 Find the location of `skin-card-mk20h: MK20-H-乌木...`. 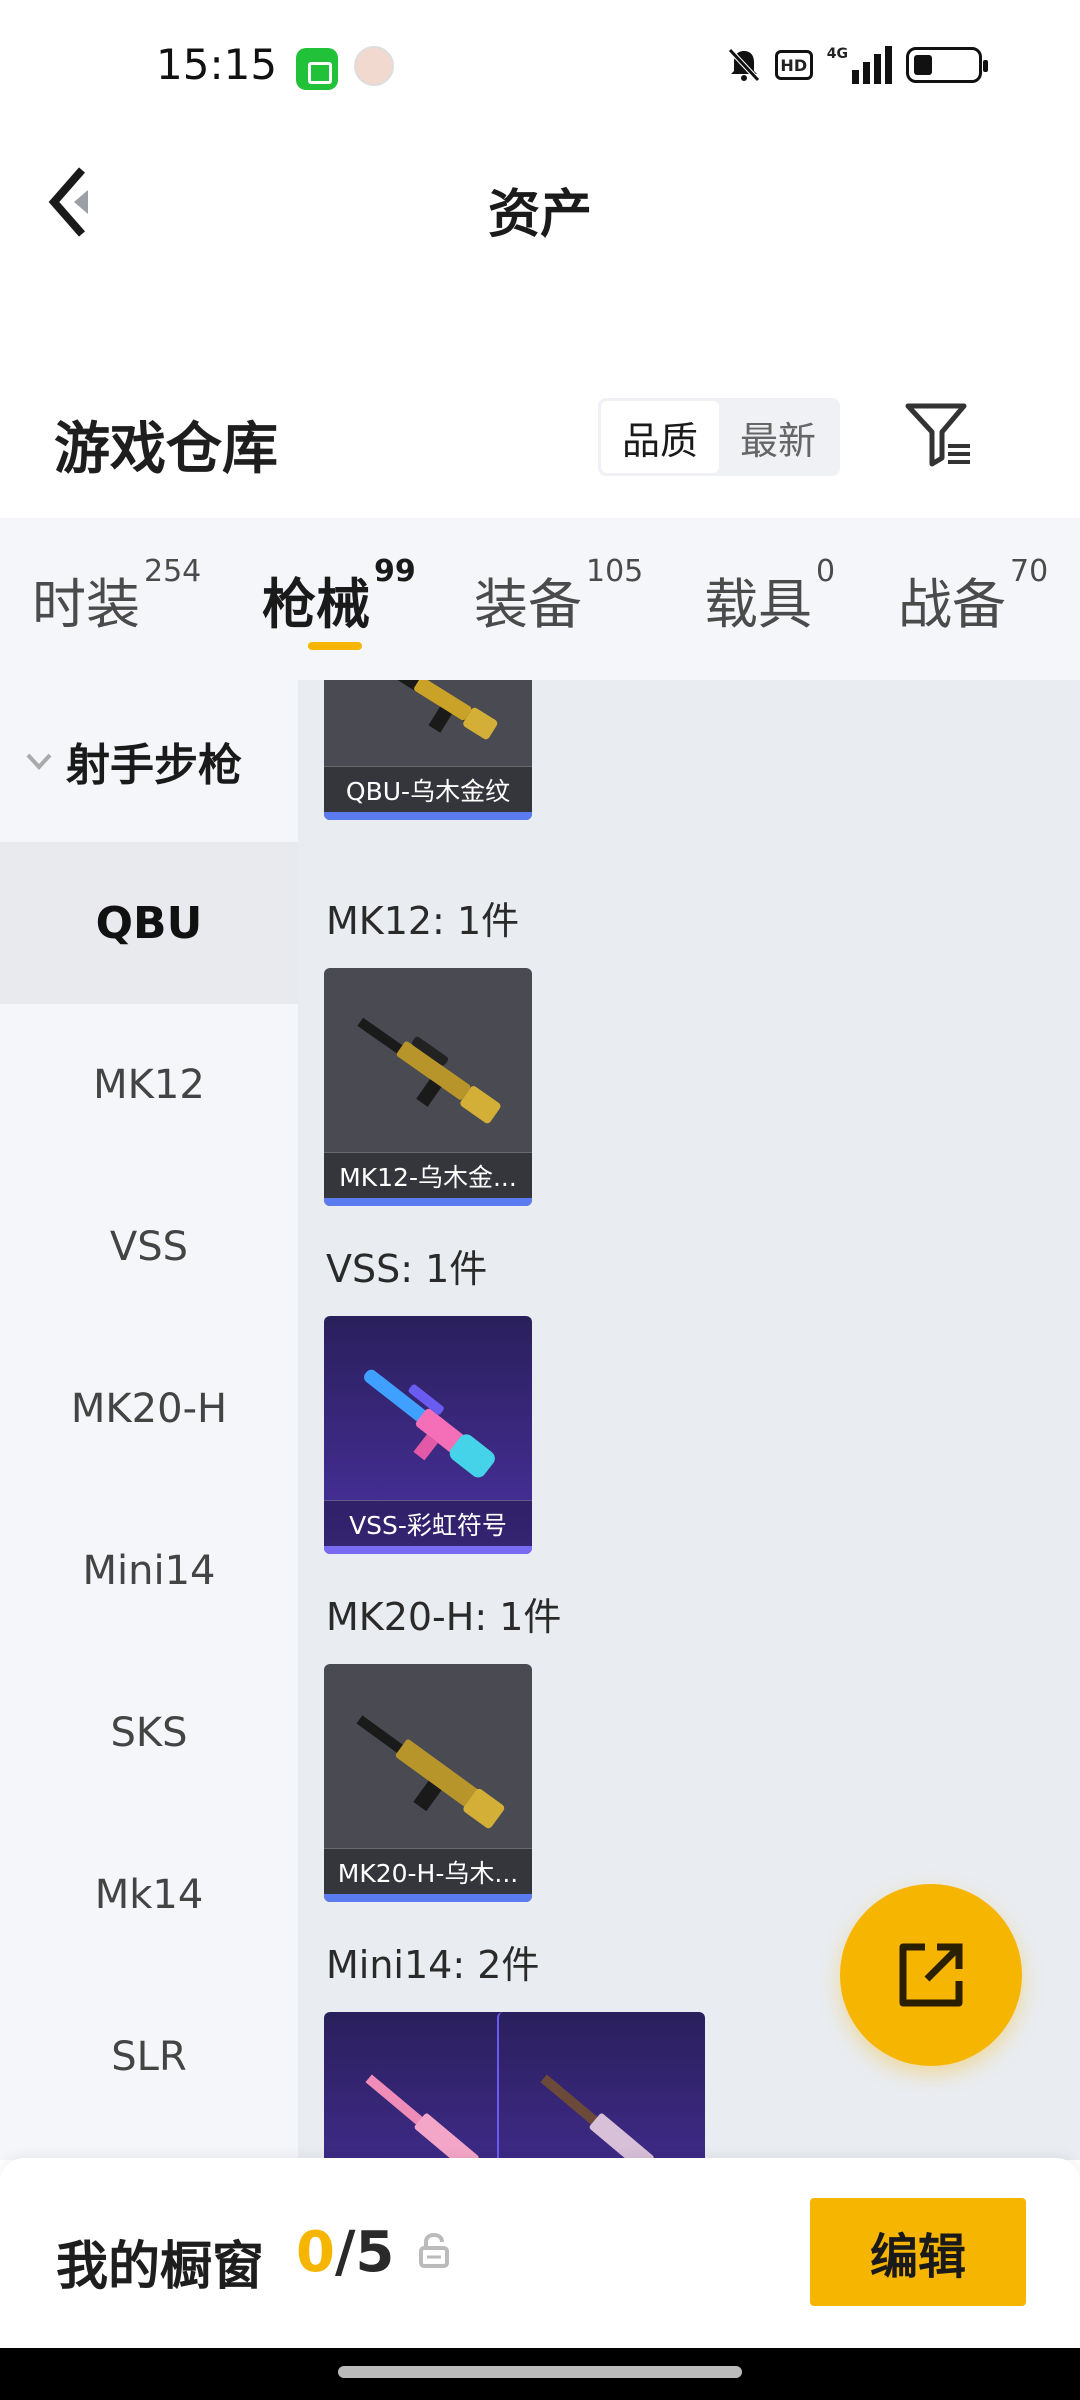

skin-card-mk20h: MK20-H-乌木... is located at coordinates (428, 1783).